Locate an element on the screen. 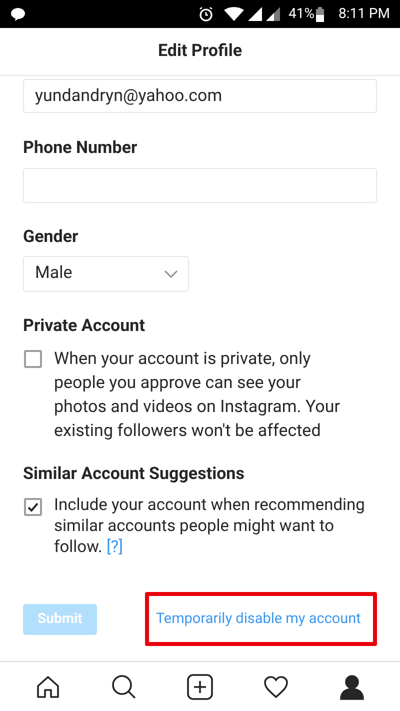 The height and width of the screenshot is (711, 400). add-tab-icon is located at coordinates (200, 686).